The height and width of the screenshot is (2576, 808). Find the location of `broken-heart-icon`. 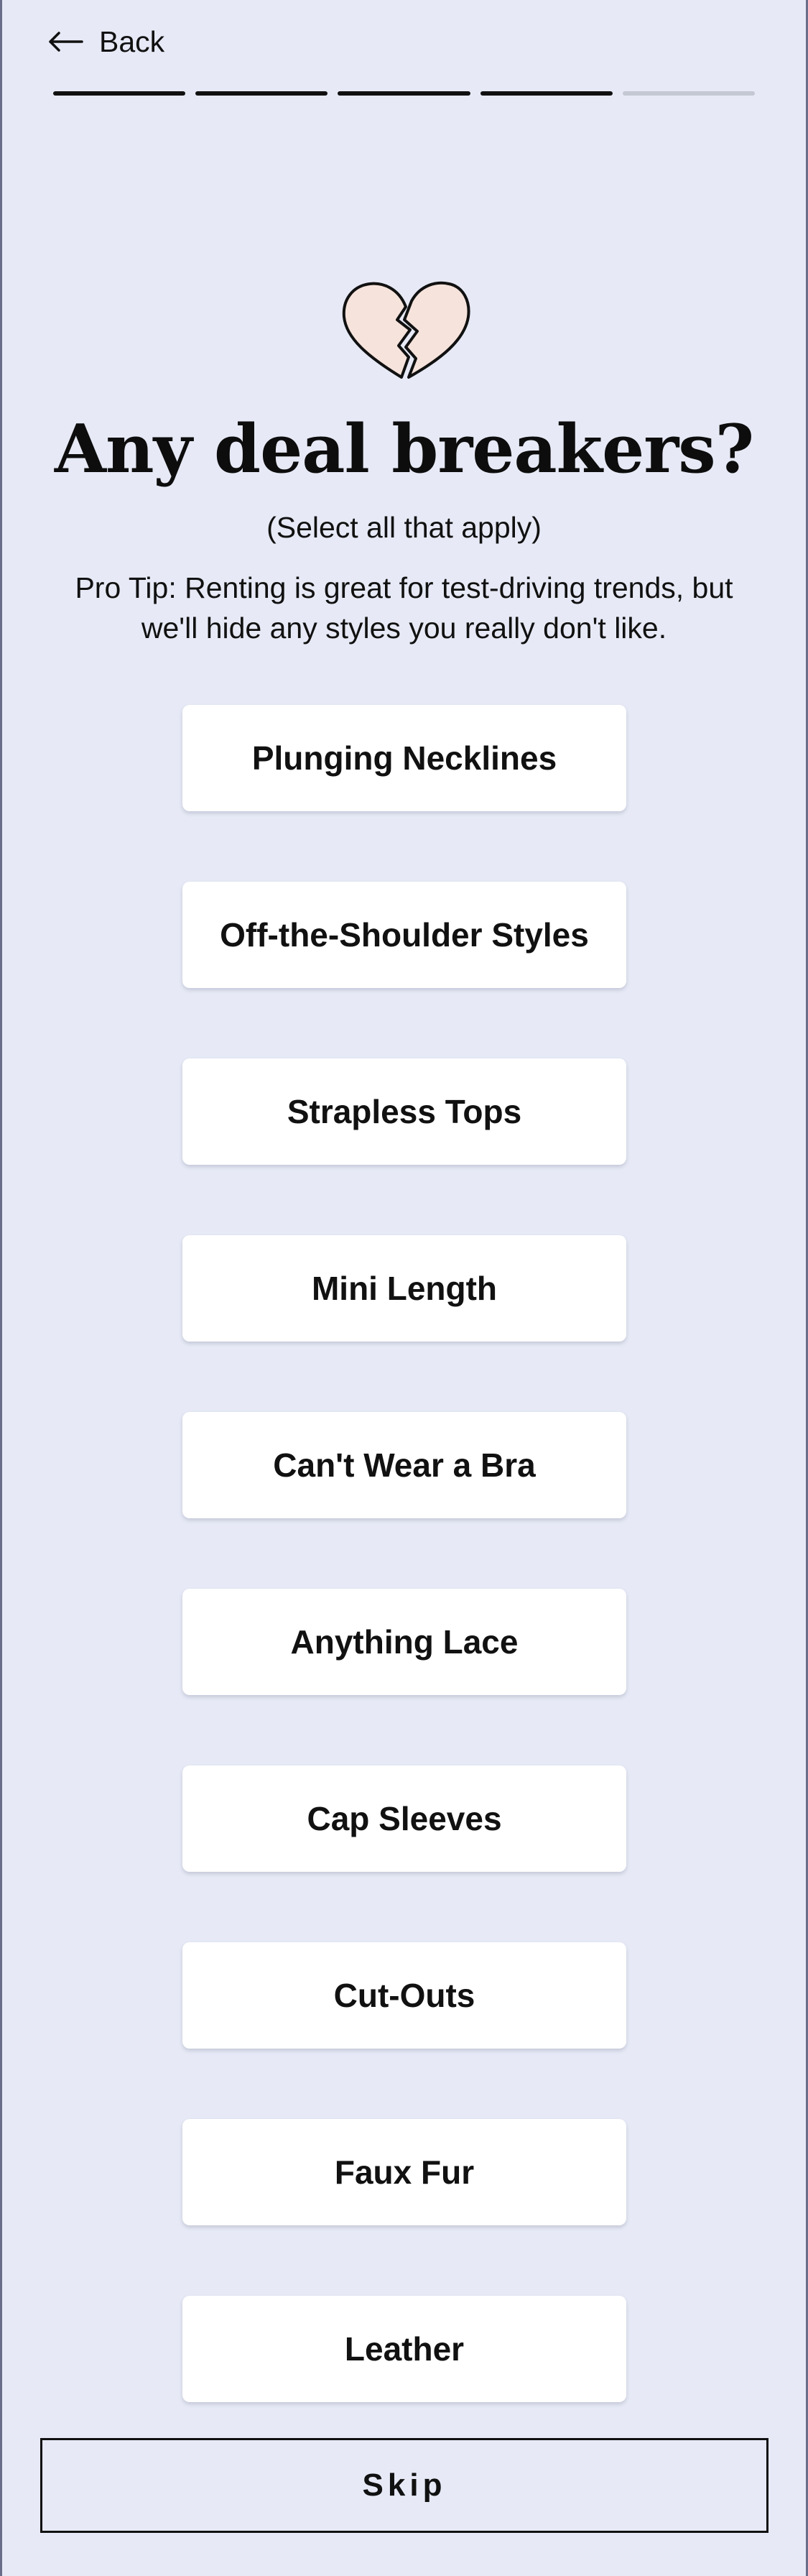

broken-heart-icon is located at coordinates (406, 330).